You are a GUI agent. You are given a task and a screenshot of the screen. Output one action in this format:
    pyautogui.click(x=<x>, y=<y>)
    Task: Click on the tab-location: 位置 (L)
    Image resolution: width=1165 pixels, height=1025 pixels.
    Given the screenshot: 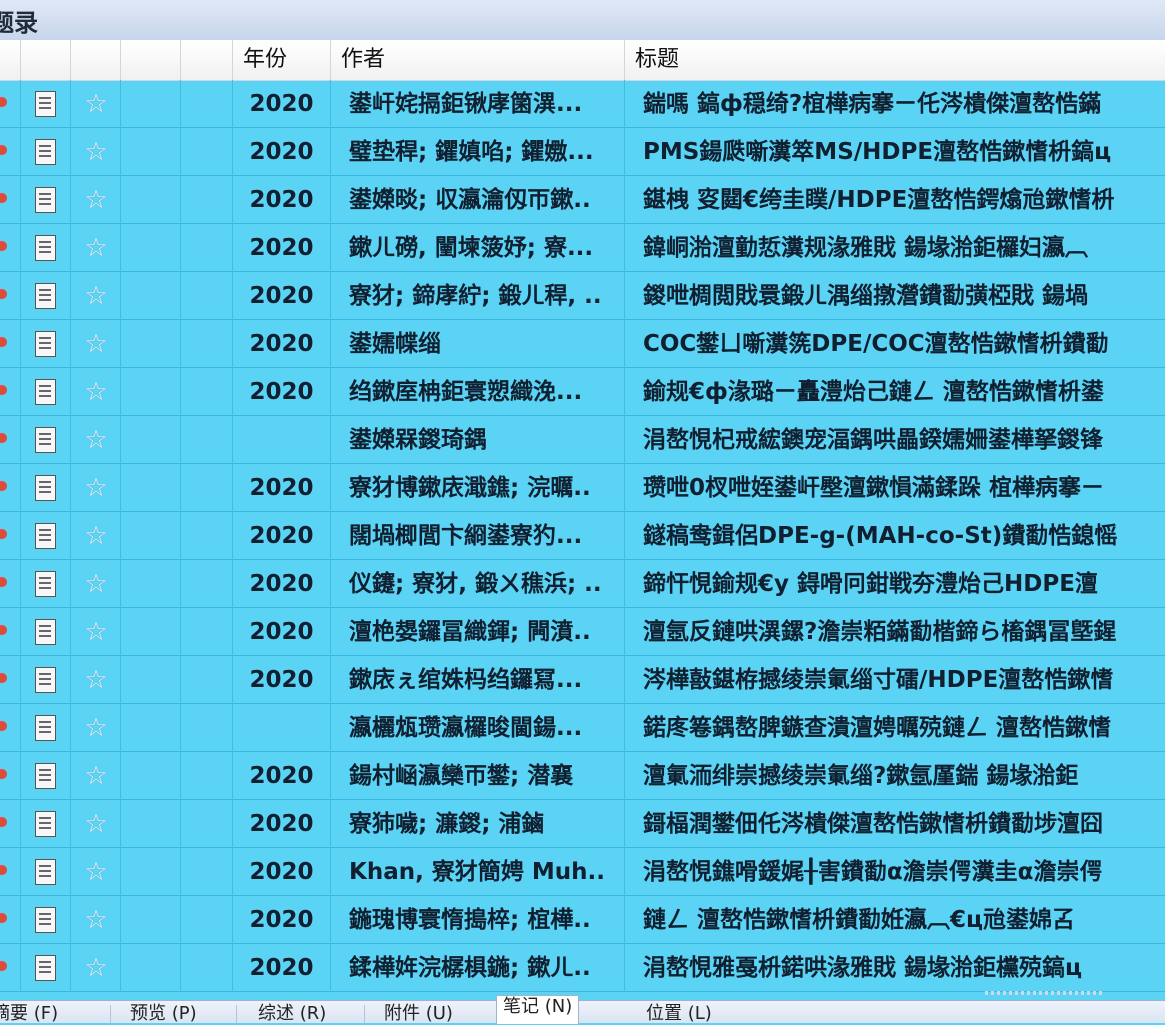 What is the action you would take?
    pyautogui.click(x=679, y=1013)
    